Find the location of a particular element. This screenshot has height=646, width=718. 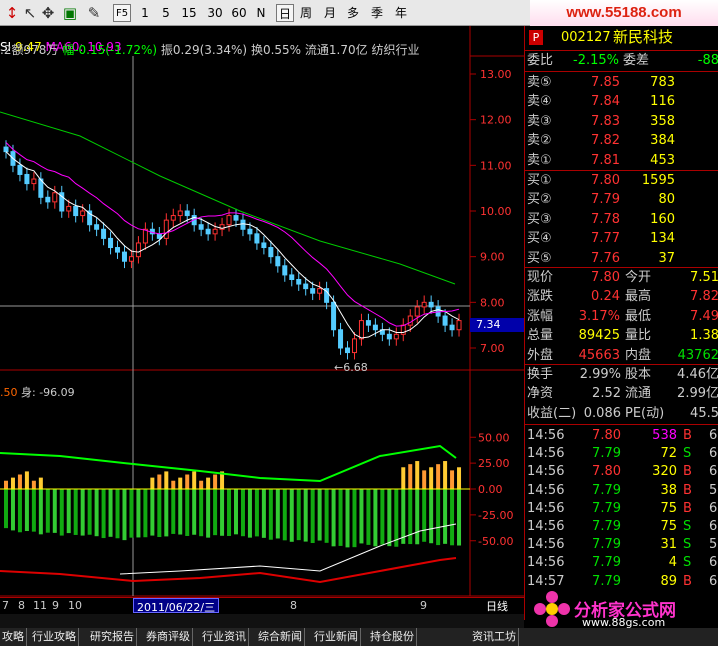

info-tab: 行业攻略 is located at coordinates (54, 637).